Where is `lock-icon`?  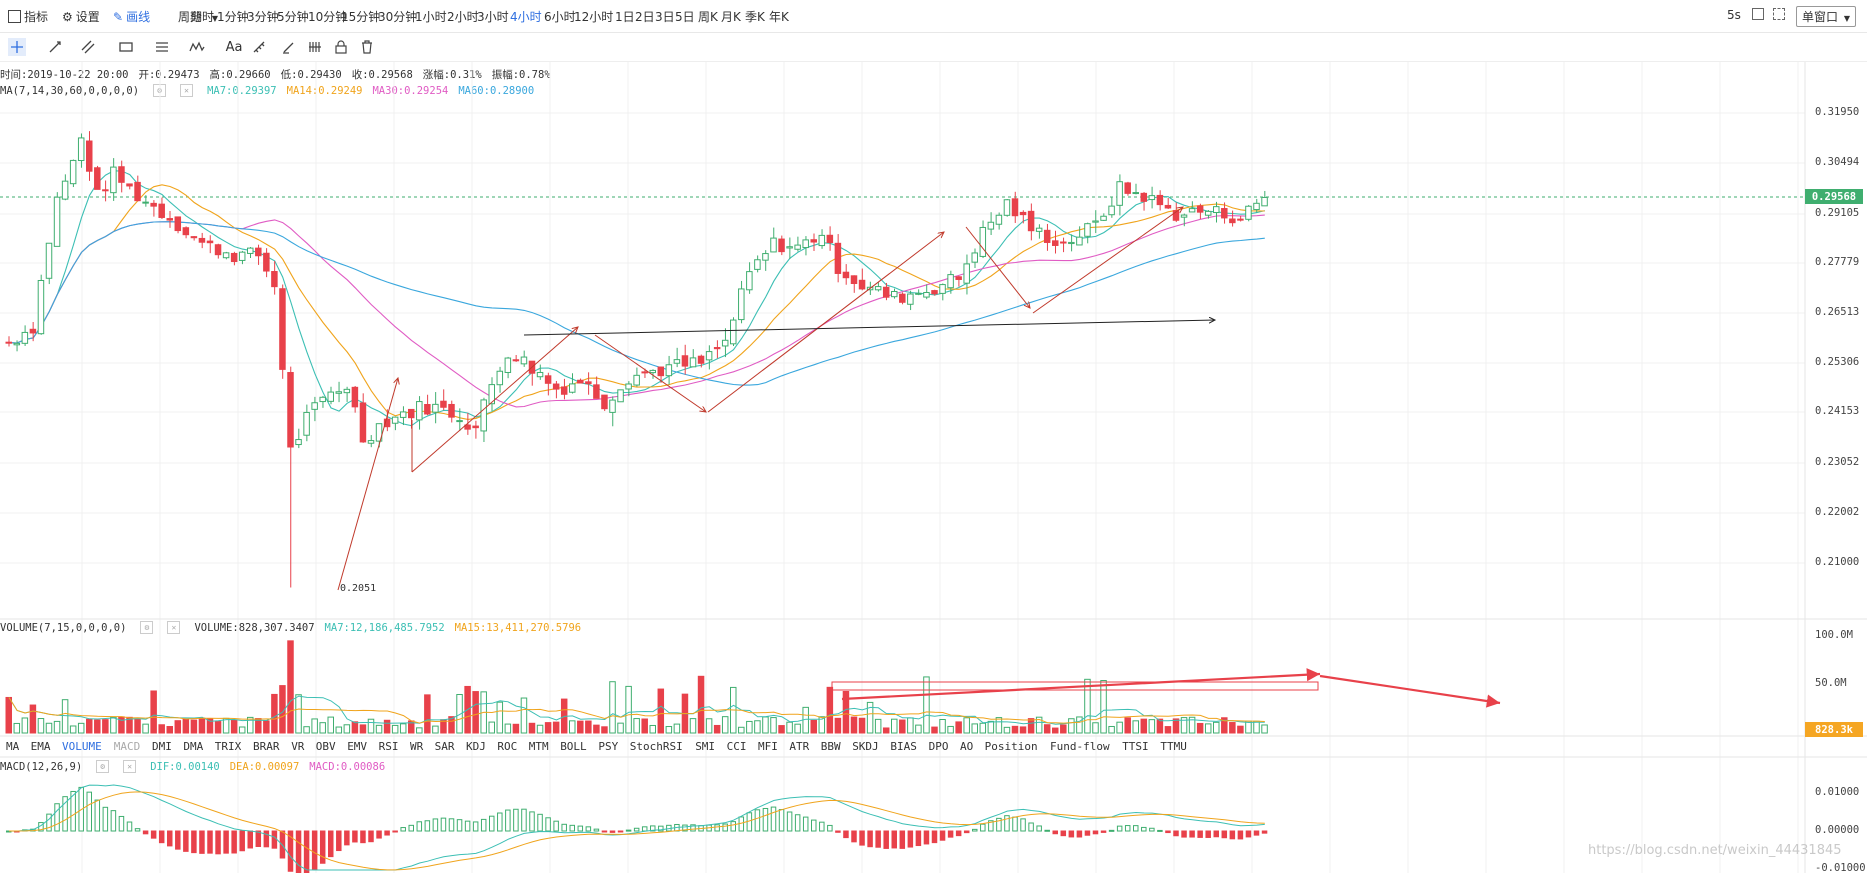 lock-icon is located at coordinates (341, 47).